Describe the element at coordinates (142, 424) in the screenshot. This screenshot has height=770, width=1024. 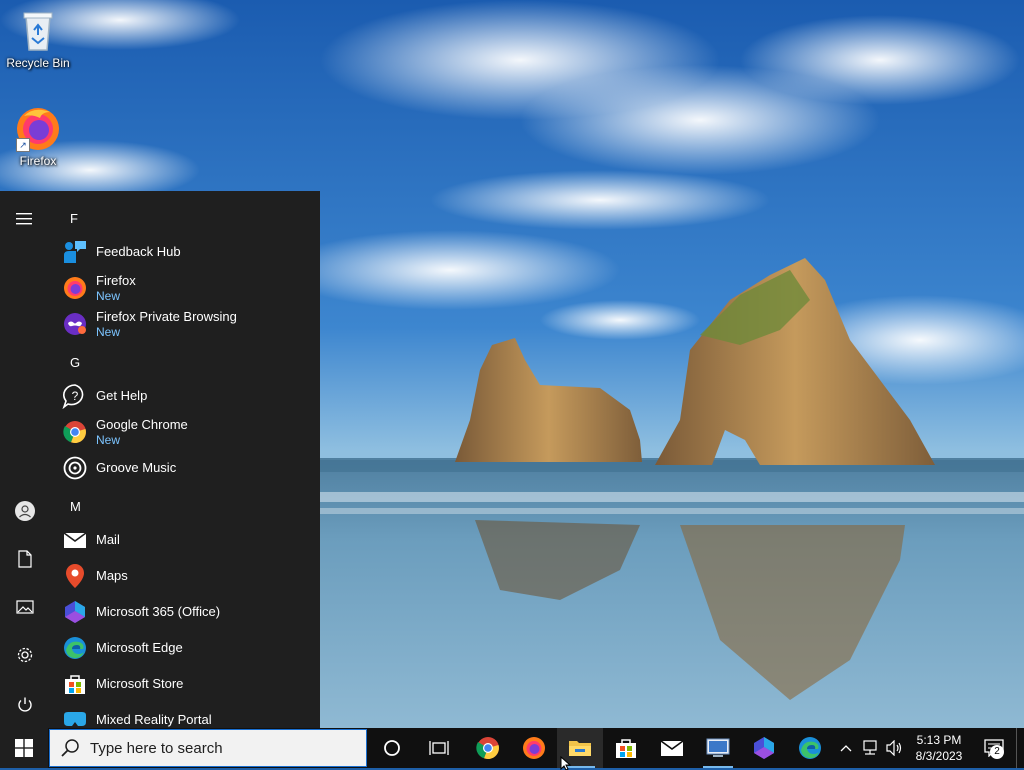
I see `app-name: Google Chrome` at that location.